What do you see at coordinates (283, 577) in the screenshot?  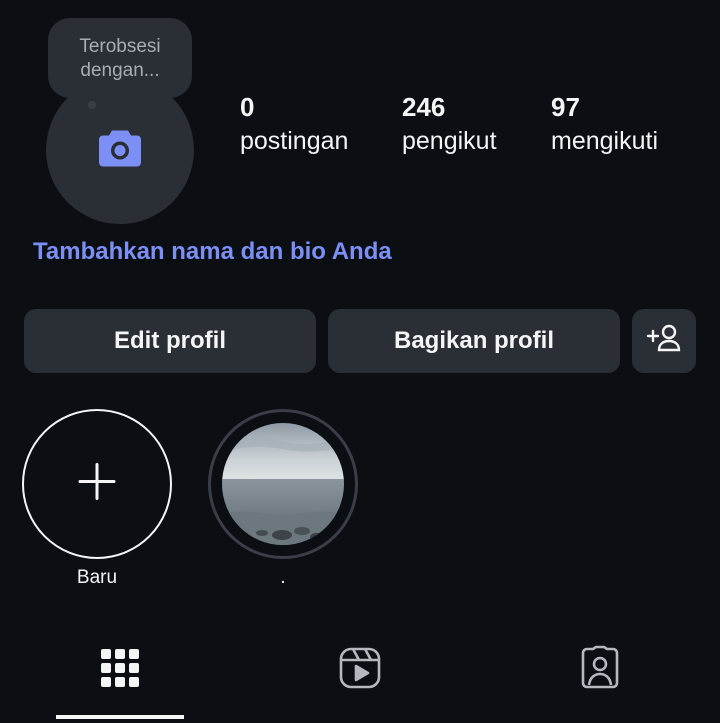 I see `highlight-label: .` at bounding box center [283, 577].